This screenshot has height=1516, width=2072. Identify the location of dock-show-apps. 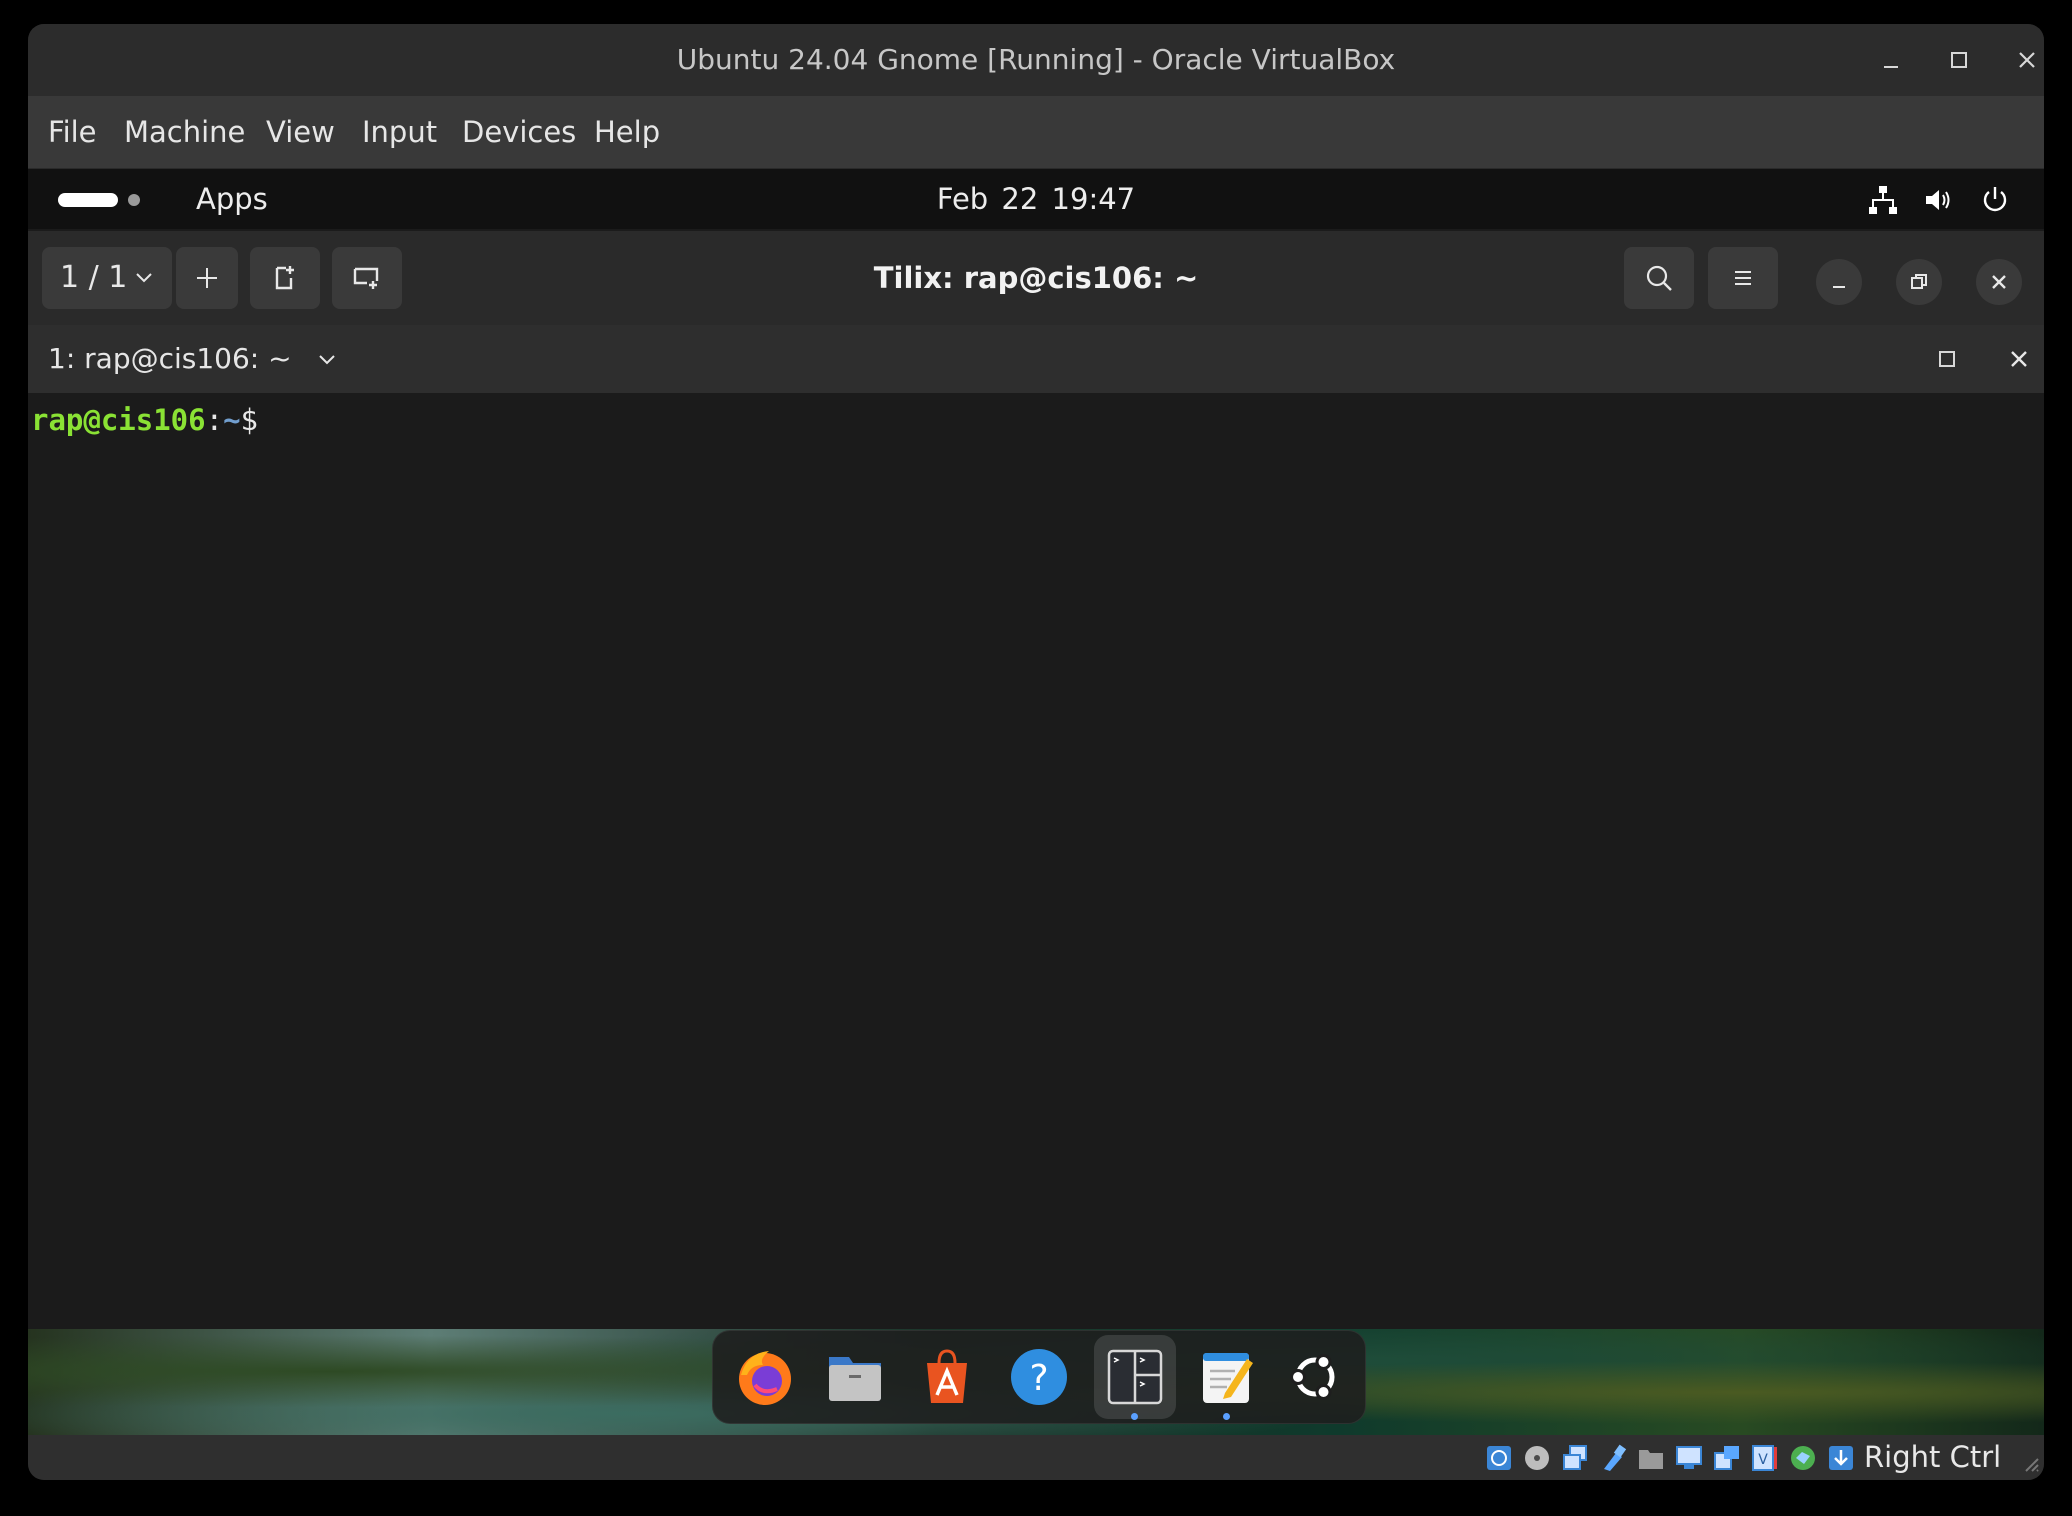
(1315, 1377).